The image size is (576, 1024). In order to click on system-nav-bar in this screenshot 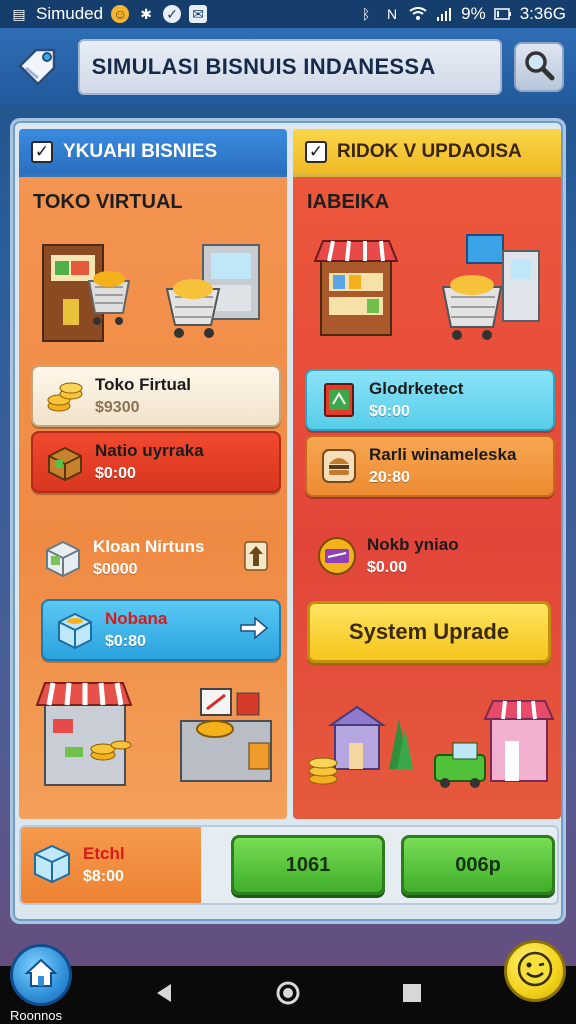, I will do `click(288, 995)`.